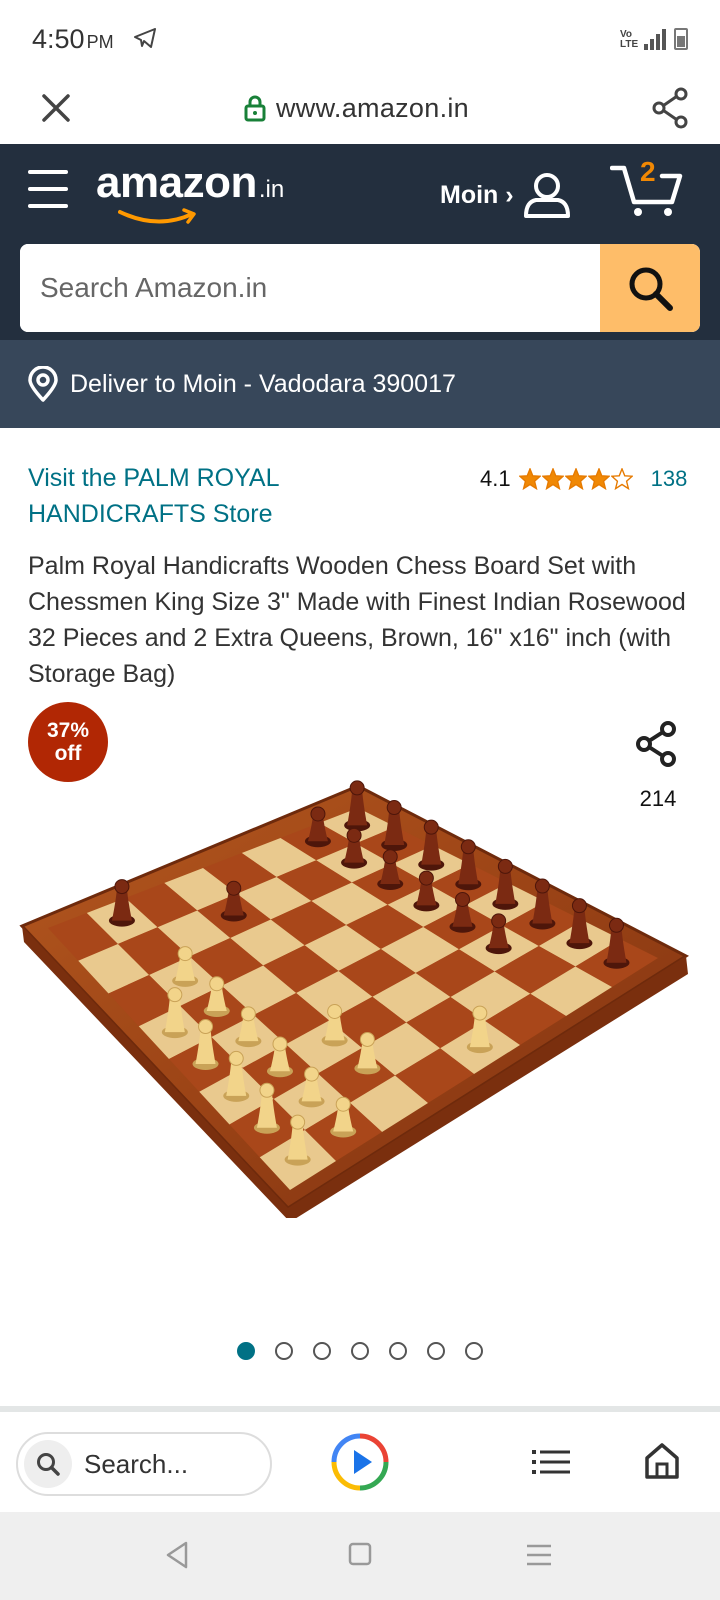 This screenshot has width=720, height=1600. I want to click on image-carousel-dots, so click(360, 1351).